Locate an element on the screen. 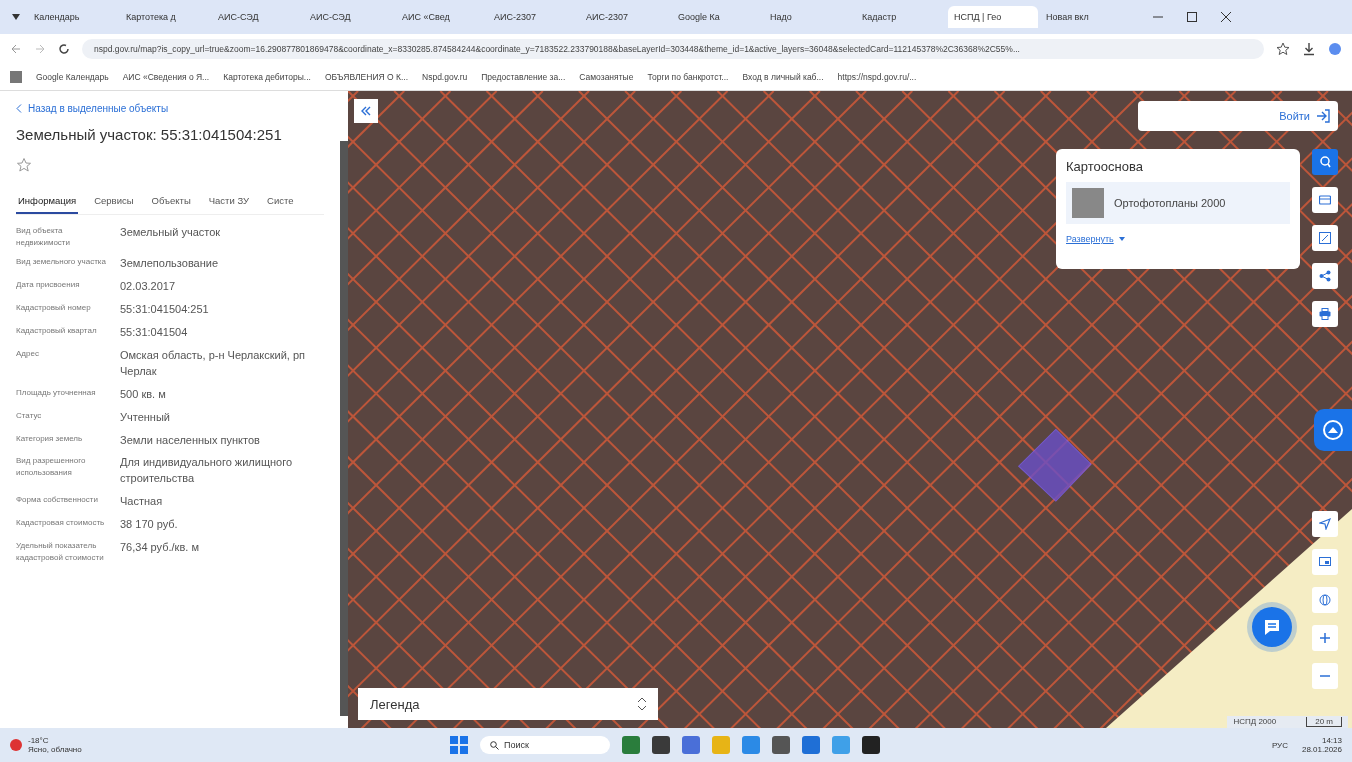 The width and height of the screenshot is (1352, 762). panel-tab: Сервисы is located at coordinates (114, 201).